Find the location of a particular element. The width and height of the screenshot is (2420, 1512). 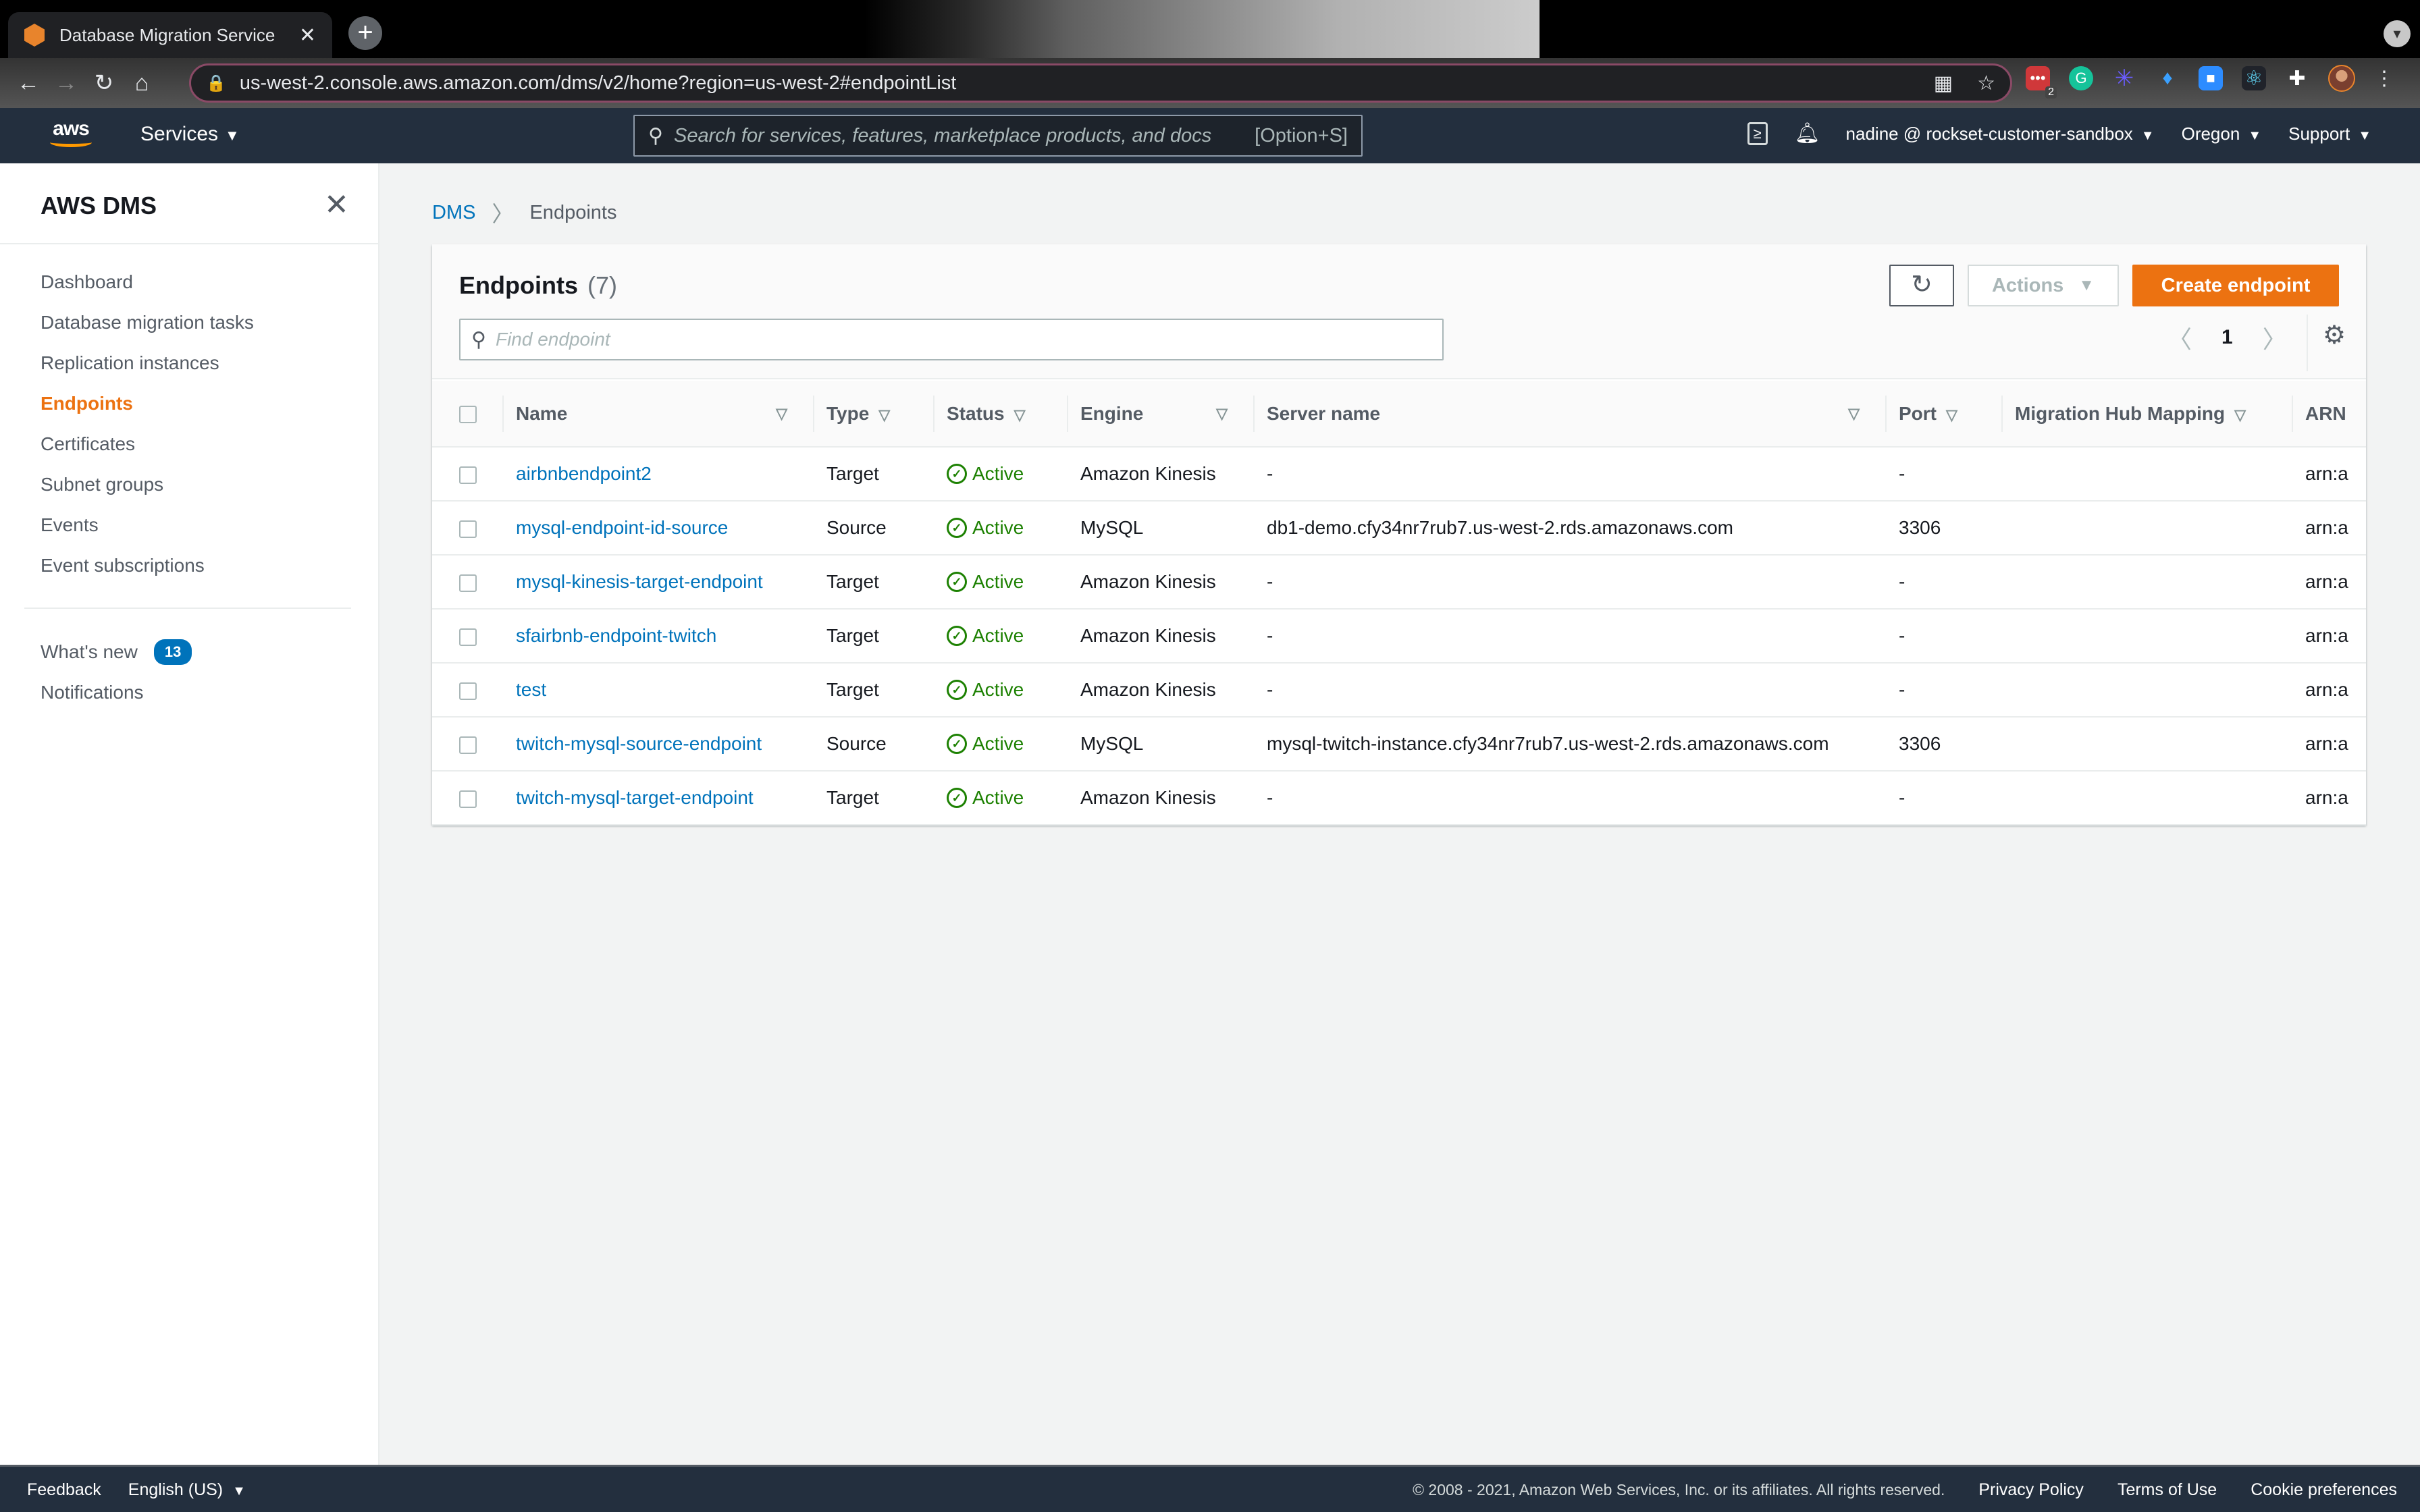

column-header-server-name: Server name ▽ is located at coordinates (1571, 414).